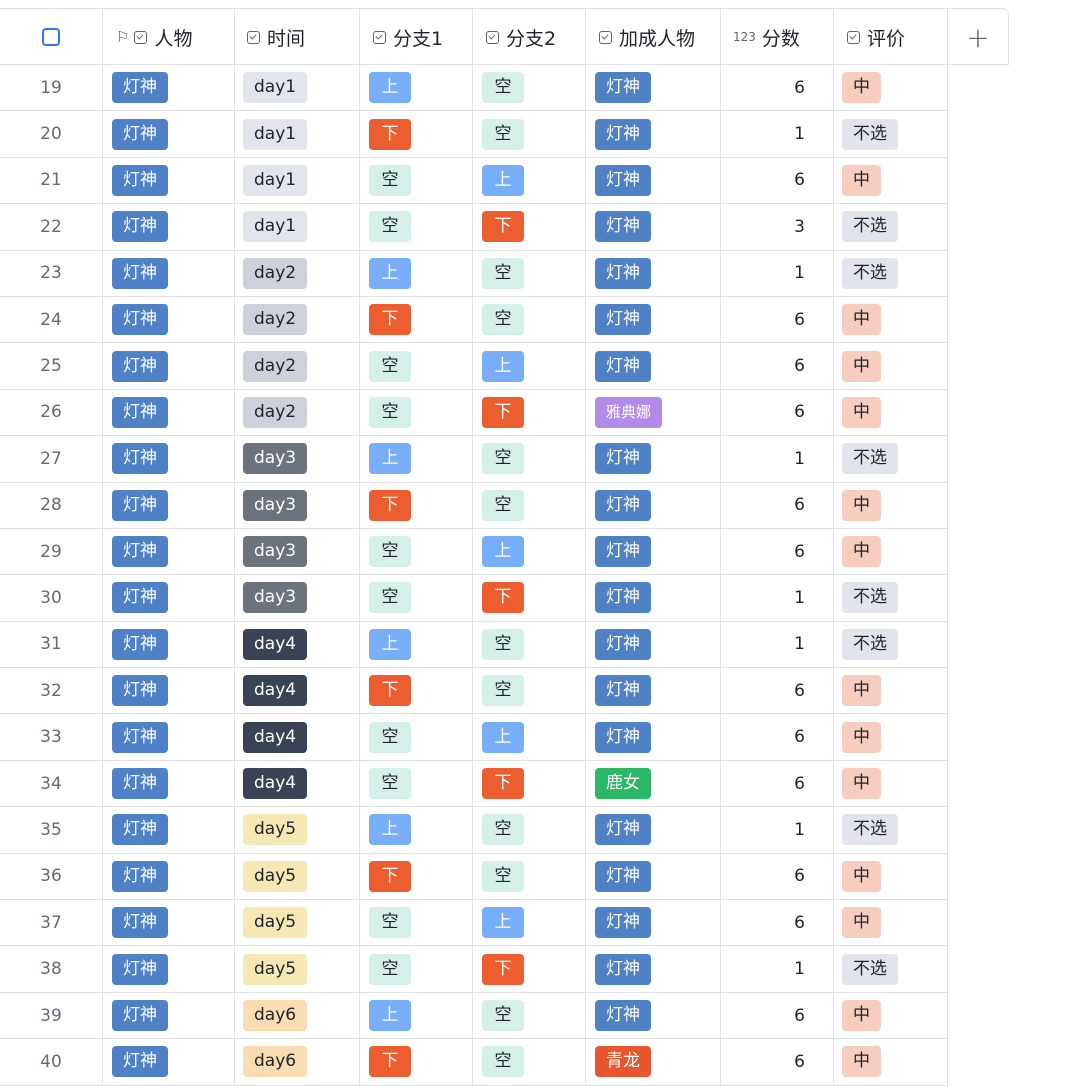  I want to click on time-cell: day5, so click(297, 830).